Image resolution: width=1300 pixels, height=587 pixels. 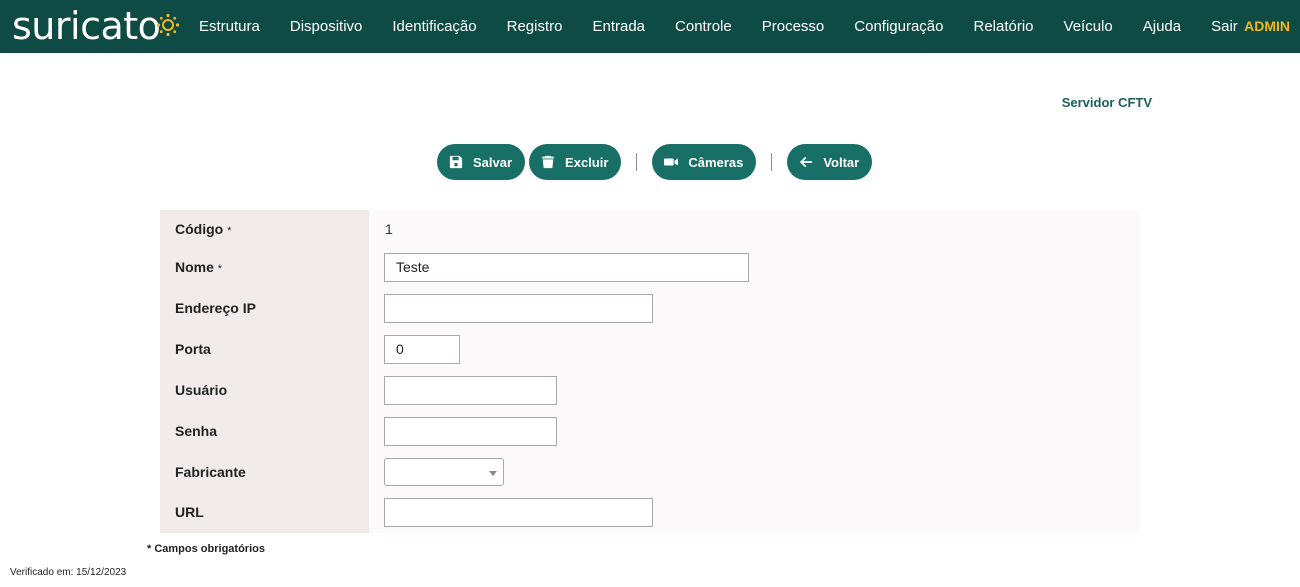 I want to click on usuario-label: Usuário, so click(x=201, y=390).